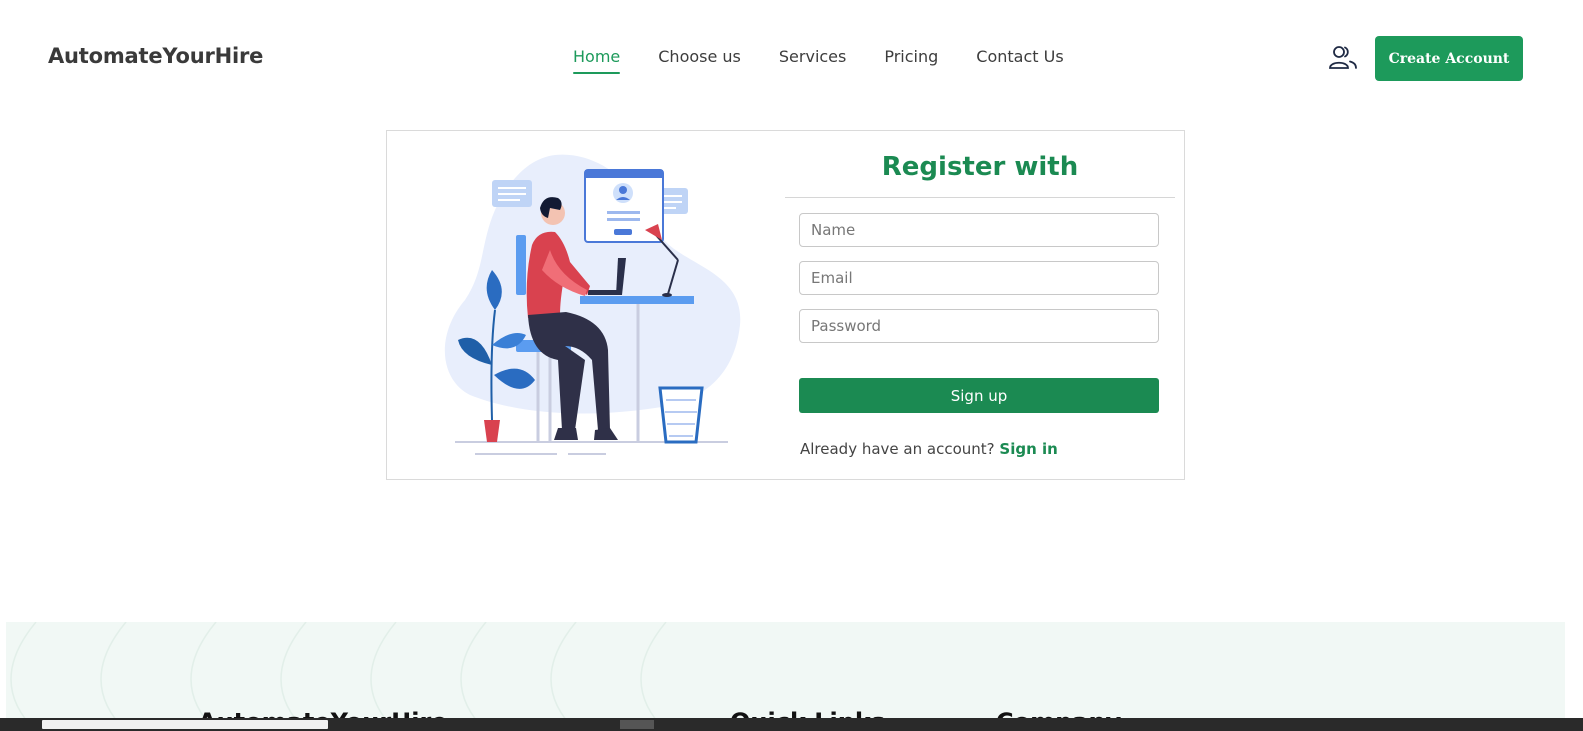 The image size is (1583, 731). I want to click on title-divider, so click(980, 197).